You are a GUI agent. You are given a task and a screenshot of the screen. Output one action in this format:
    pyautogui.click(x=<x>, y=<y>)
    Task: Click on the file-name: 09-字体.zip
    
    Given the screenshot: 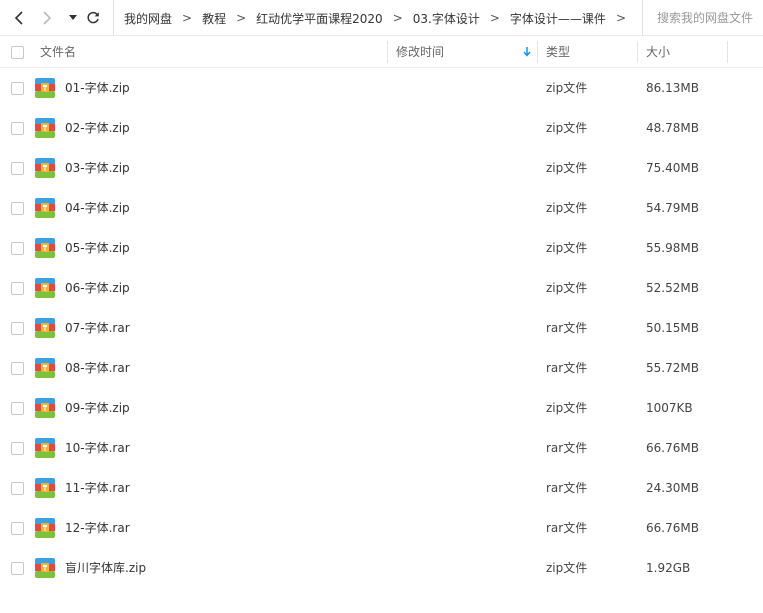 What is the action you would take?
    pyautogui.click(x=97, y=408)
    